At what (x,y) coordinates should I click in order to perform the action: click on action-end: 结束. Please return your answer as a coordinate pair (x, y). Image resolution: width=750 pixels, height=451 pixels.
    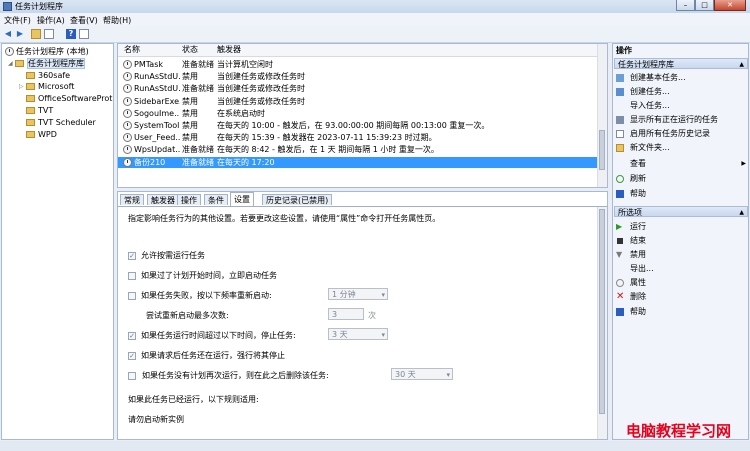
    Looking at the image, I should click on (682, 240).